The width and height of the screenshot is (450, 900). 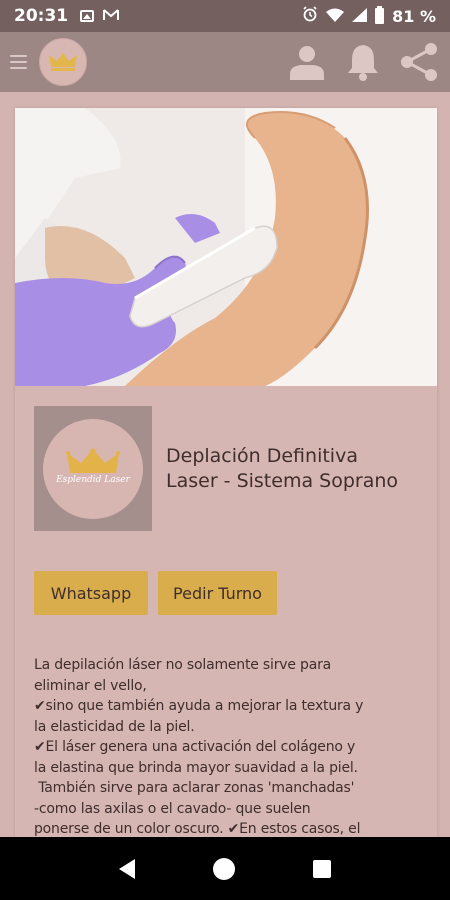 I want to click on notifications-button, so click(x=363, y=62).